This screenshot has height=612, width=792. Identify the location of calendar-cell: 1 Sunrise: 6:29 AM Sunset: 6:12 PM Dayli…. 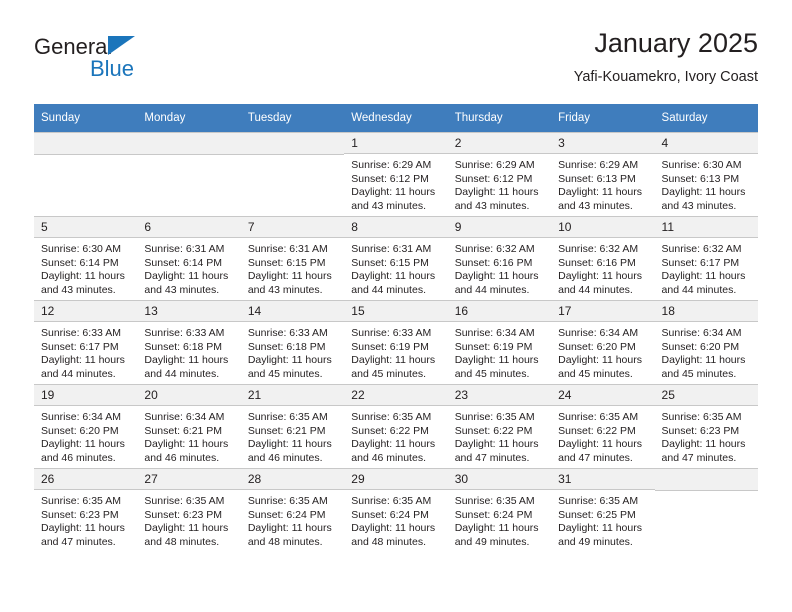
(396, 174).